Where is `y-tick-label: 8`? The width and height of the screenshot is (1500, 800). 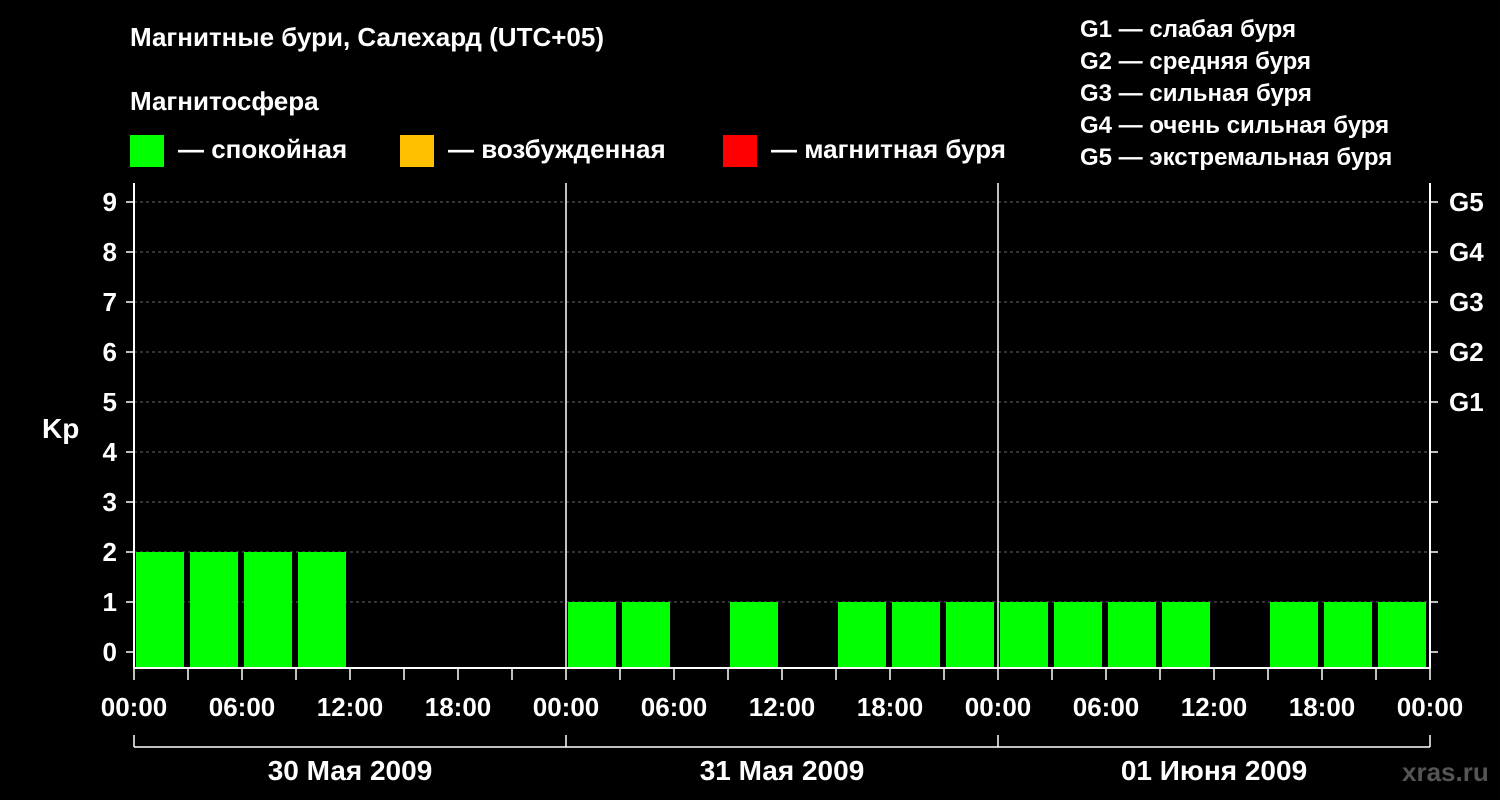 y-tick-label: 8 is located at coordinates (110, 252).